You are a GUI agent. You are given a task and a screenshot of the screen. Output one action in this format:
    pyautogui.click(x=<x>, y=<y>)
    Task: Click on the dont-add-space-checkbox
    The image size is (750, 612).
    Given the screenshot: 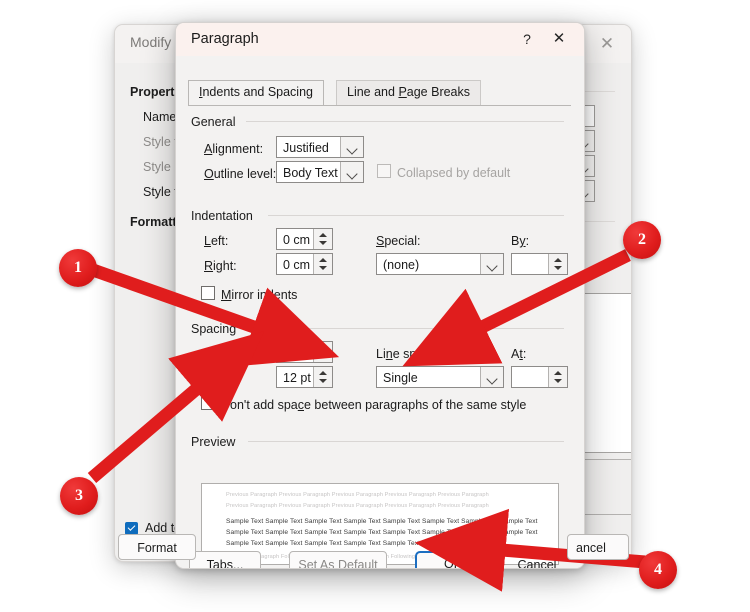 What is the action you would take?
    pyautogui.click(x=208, y=403)
    